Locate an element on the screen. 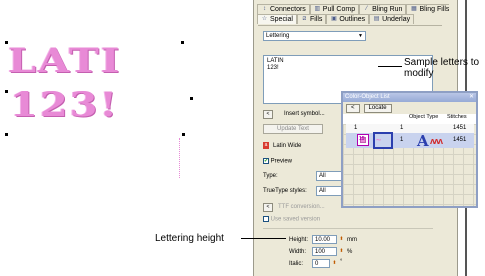  locate-button: Locate is located at coordinates (377, 108).